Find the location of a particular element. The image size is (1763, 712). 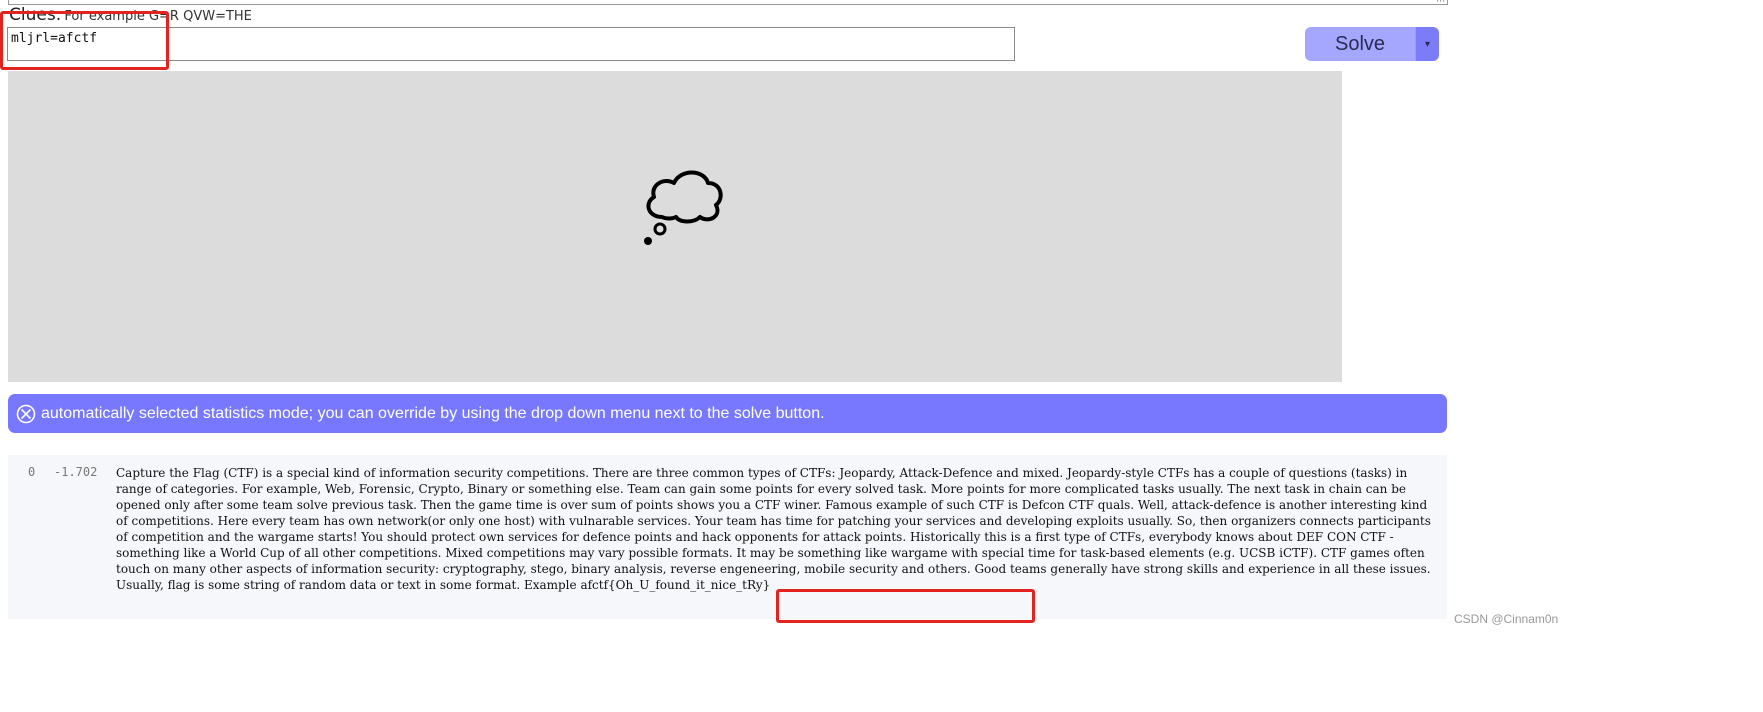

resize-grip-icon: /// is located at coordinates (1441, 2).